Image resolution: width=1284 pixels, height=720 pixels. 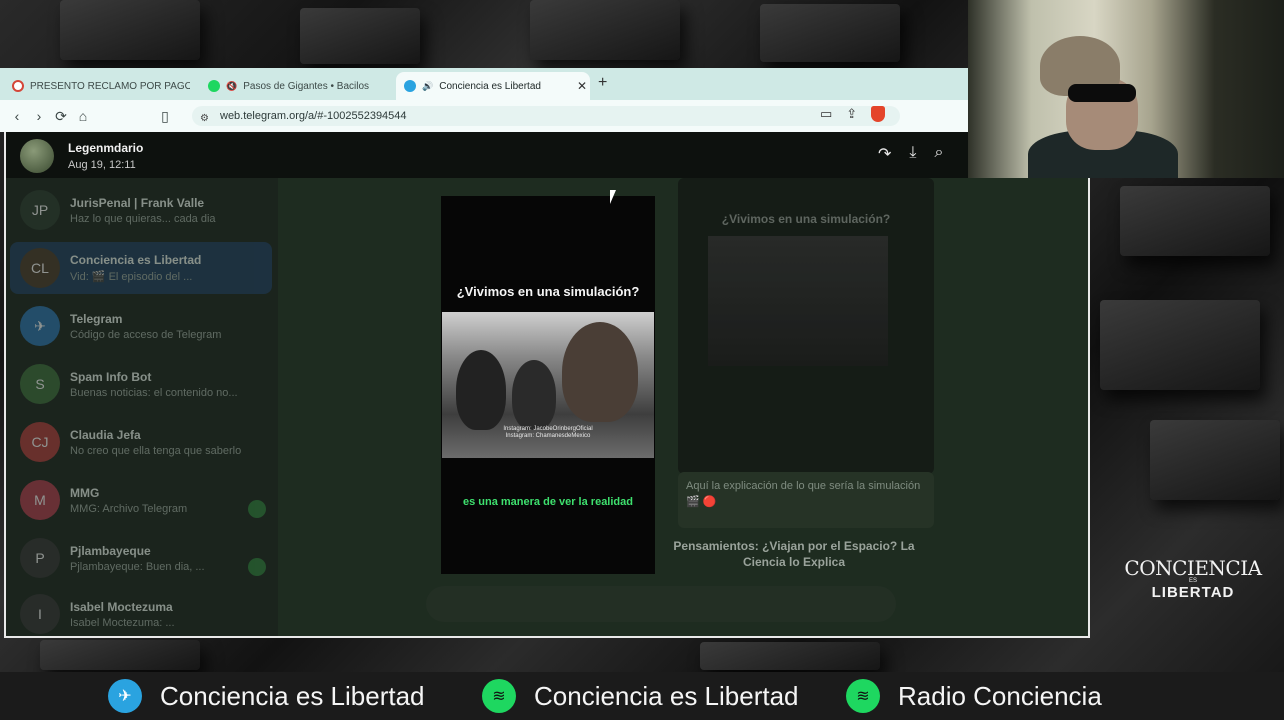 I want to click on spotify-icon, so click(x=214, y=86).